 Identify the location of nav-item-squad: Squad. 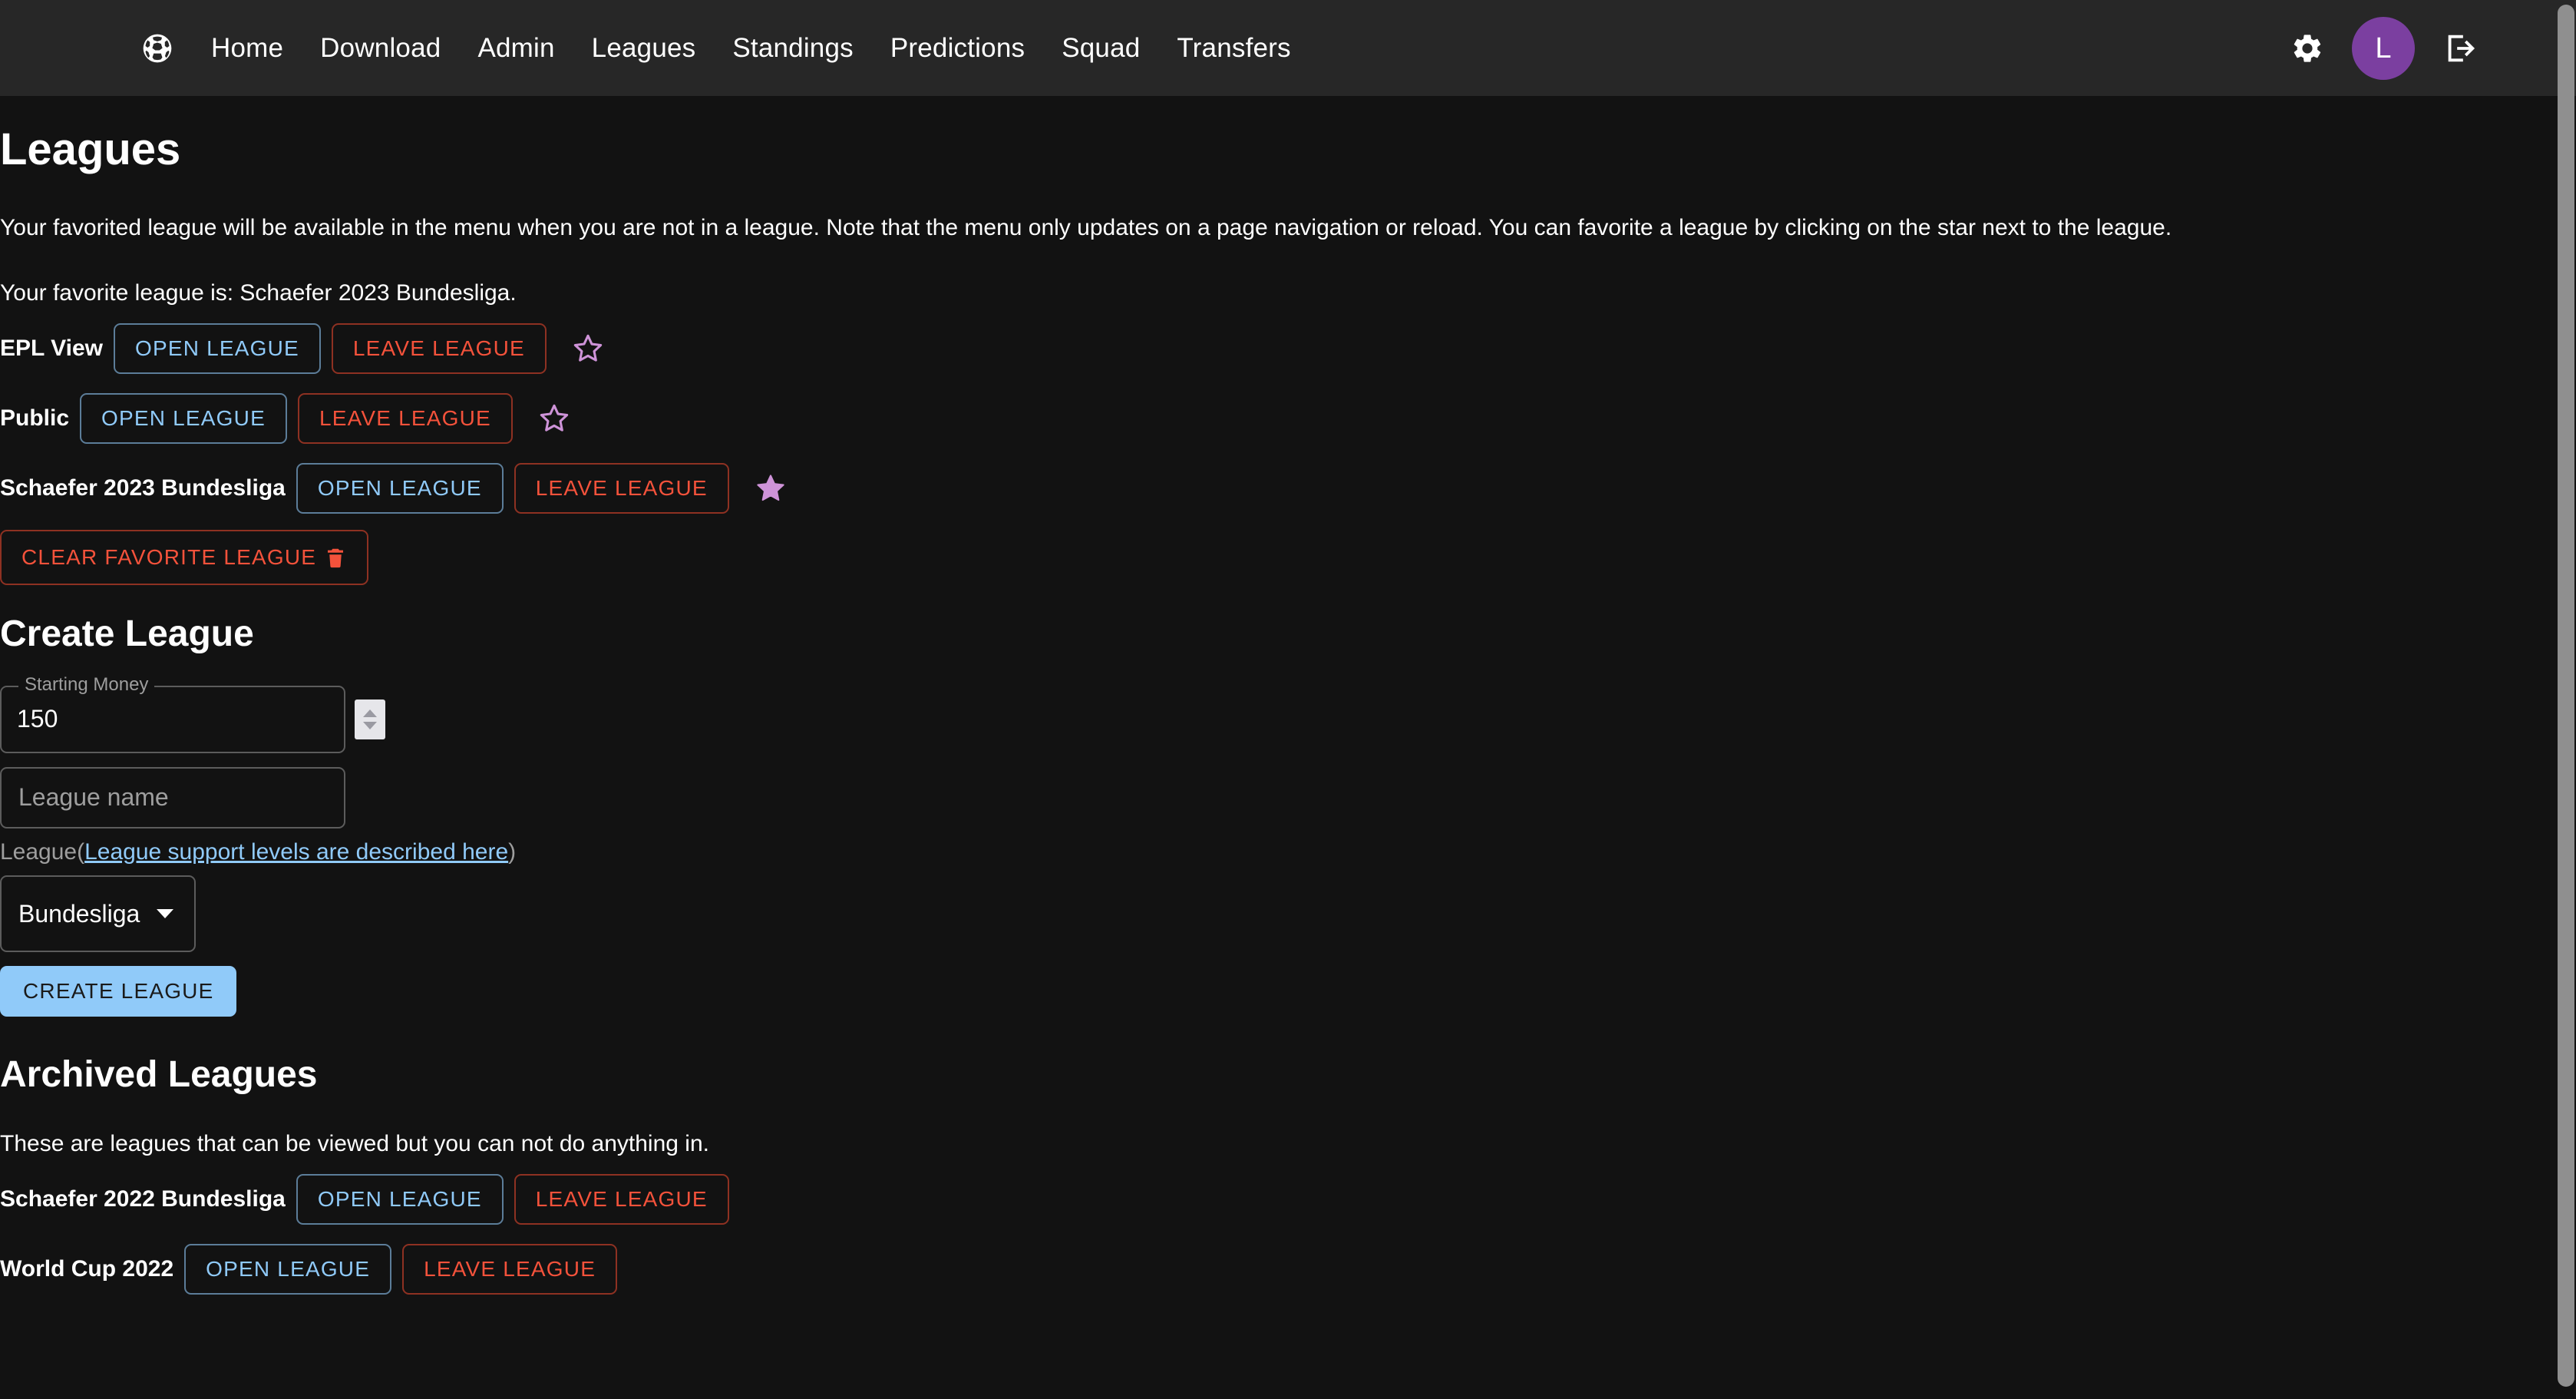
(1100, 48).